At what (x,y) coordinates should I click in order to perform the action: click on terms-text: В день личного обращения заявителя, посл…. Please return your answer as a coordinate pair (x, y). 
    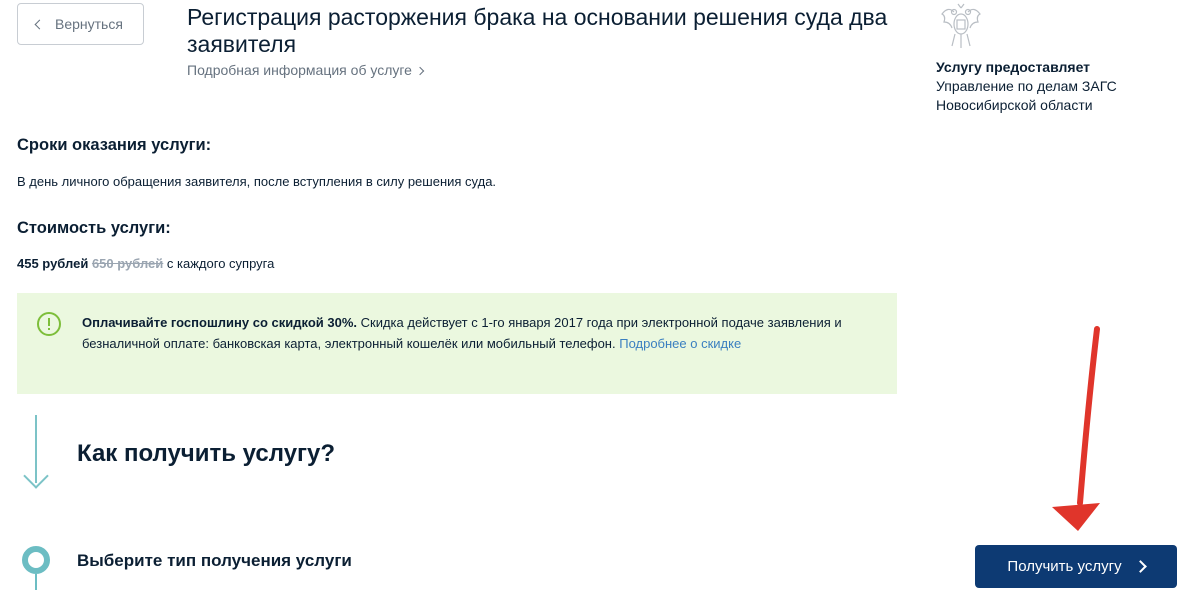
    Looking at the image, I should click on (257, 181).